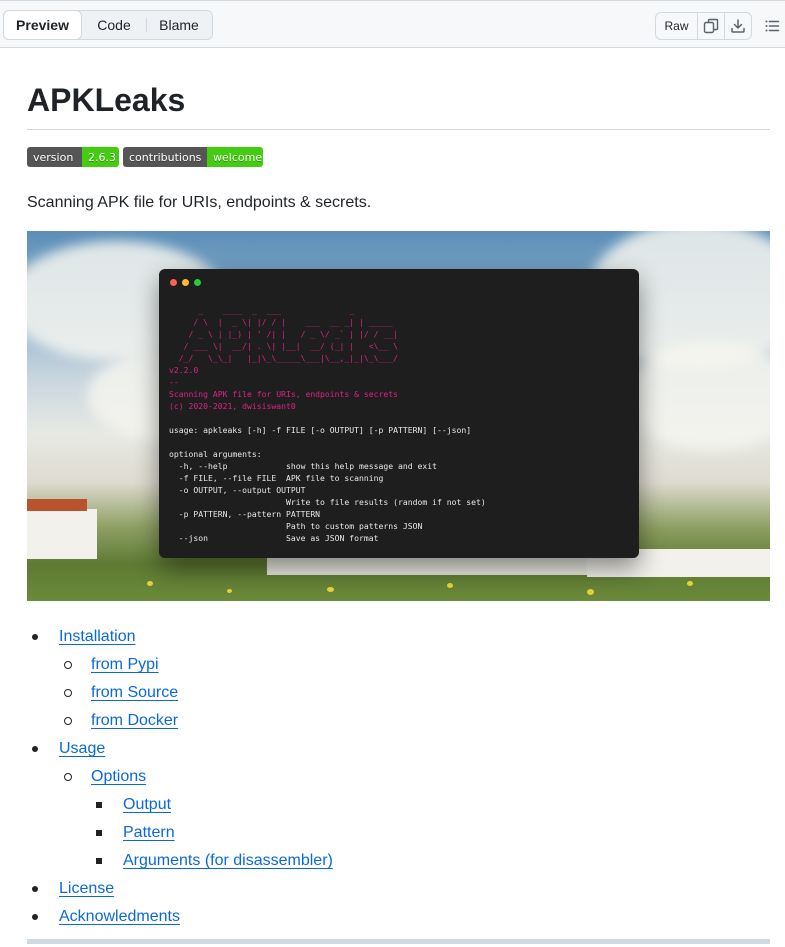 The width and height of the screenshot is (785, 947). I want to click on raw-button: Raw, so click(676, 26).